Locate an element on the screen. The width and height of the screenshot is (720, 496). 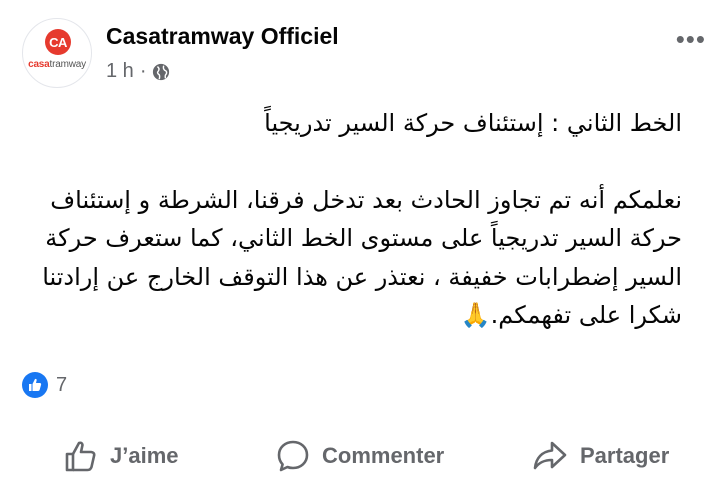
share-button: Partager is located at coordinates (600, 456).